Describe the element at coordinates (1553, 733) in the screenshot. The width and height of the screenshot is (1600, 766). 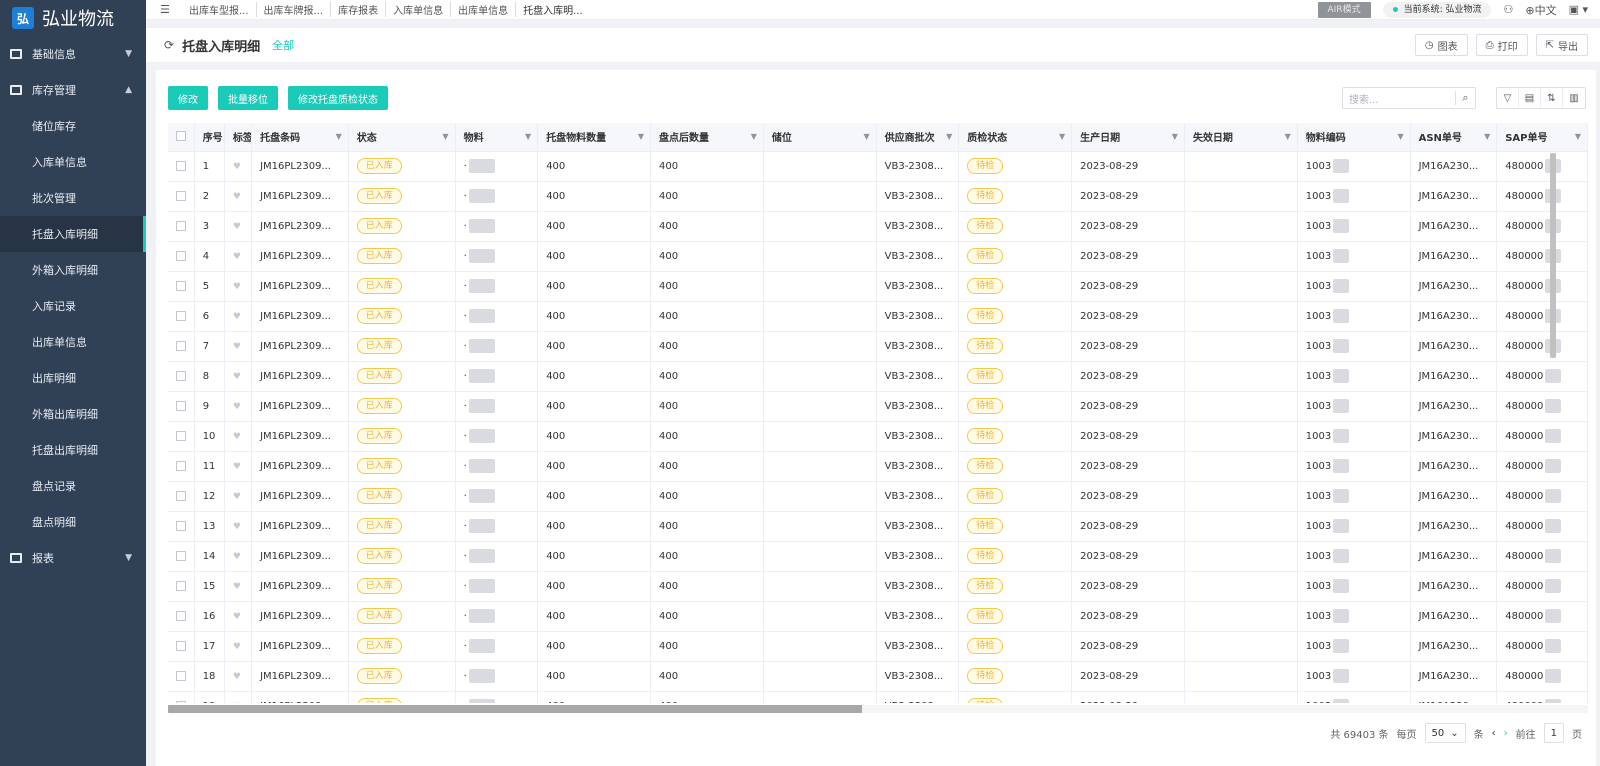
I see `page-input: 1` at that location.